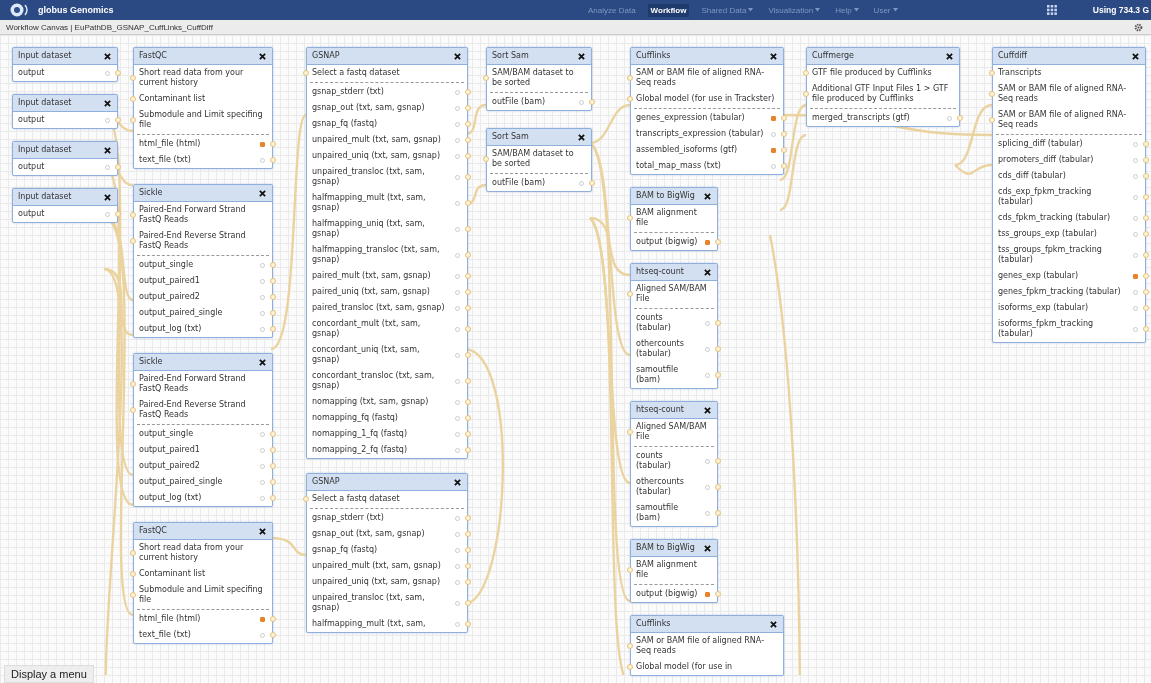  I want to click on settings-icon, so click(1138, 27).